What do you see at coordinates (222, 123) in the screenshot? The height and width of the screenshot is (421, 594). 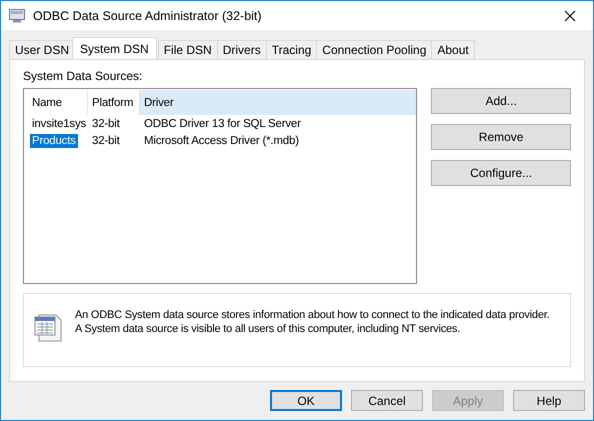 I see `table-cell-text: ODBC Driver 13 for SQL Server` at bounding box center [222, 123].